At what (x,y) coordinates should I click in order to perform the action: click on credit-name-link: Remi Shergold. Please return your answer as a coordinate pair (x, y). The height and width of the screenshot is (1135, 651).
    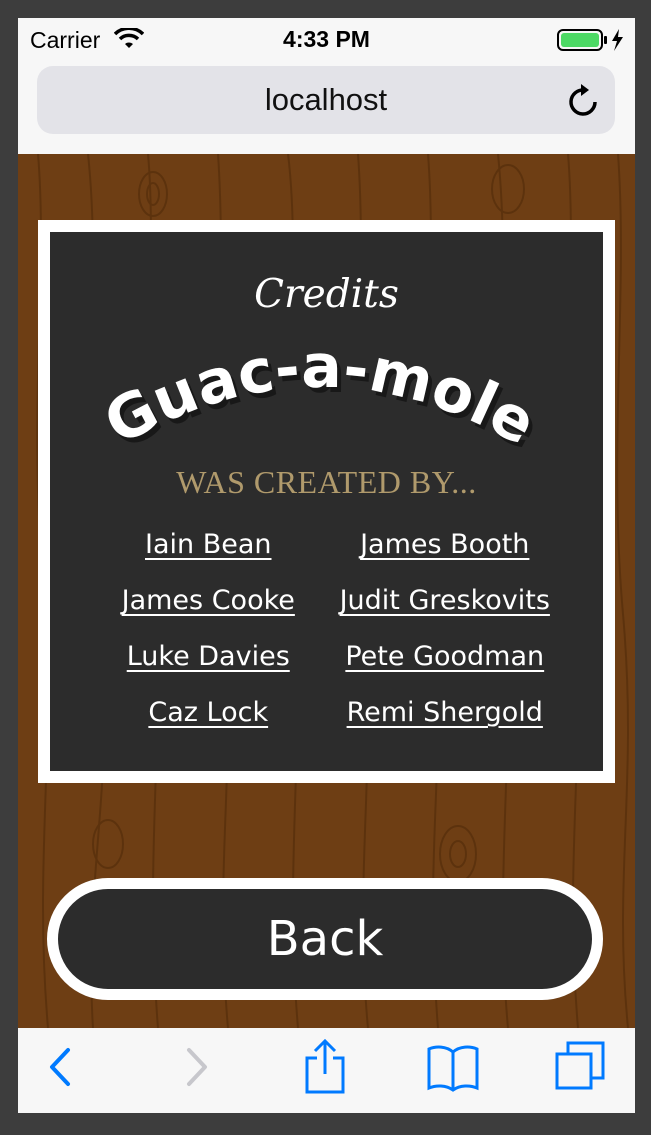
    Looking at the image, I should click on (465, 713).